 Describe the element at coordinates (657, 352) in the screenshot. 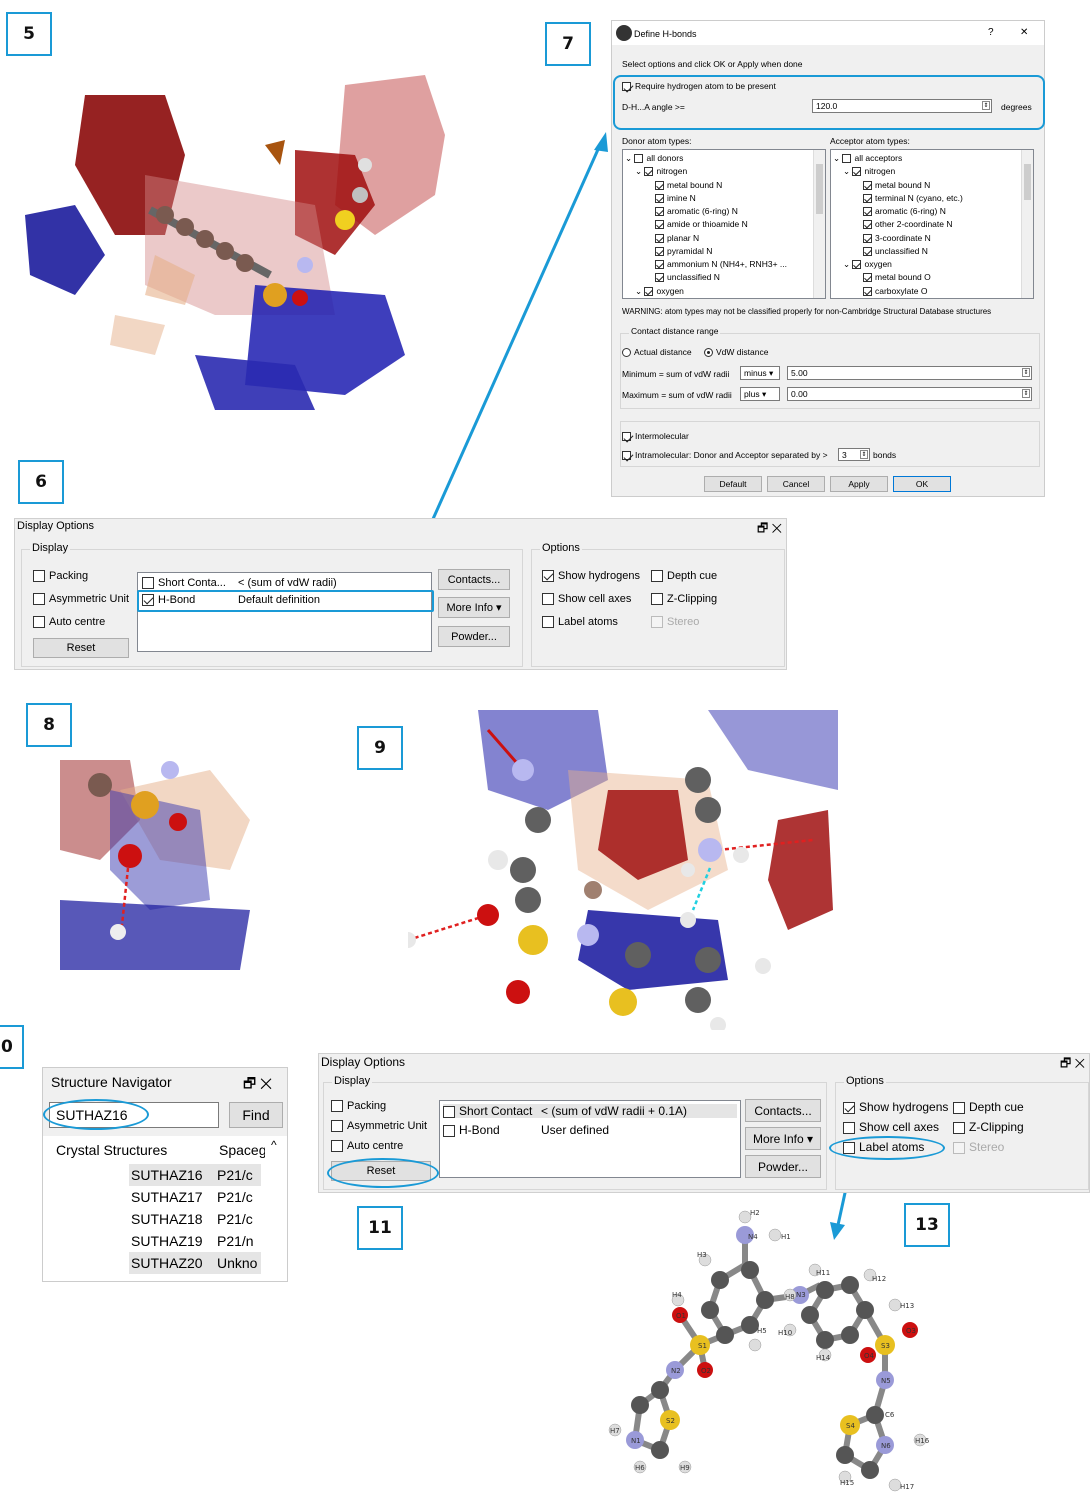

I see `actual-distance-radio: Actual distance` at that location.